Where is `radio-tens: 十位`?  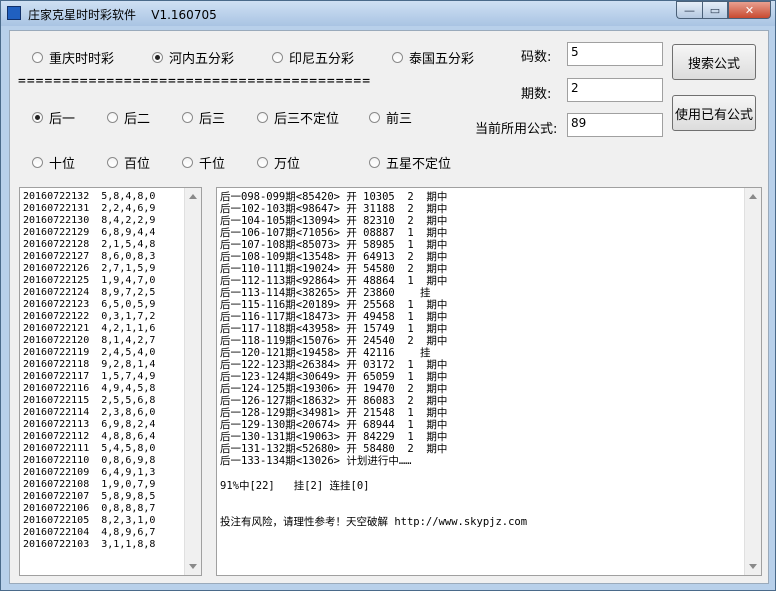
radio-tens: 十位 is located at coordinates (53, 162).